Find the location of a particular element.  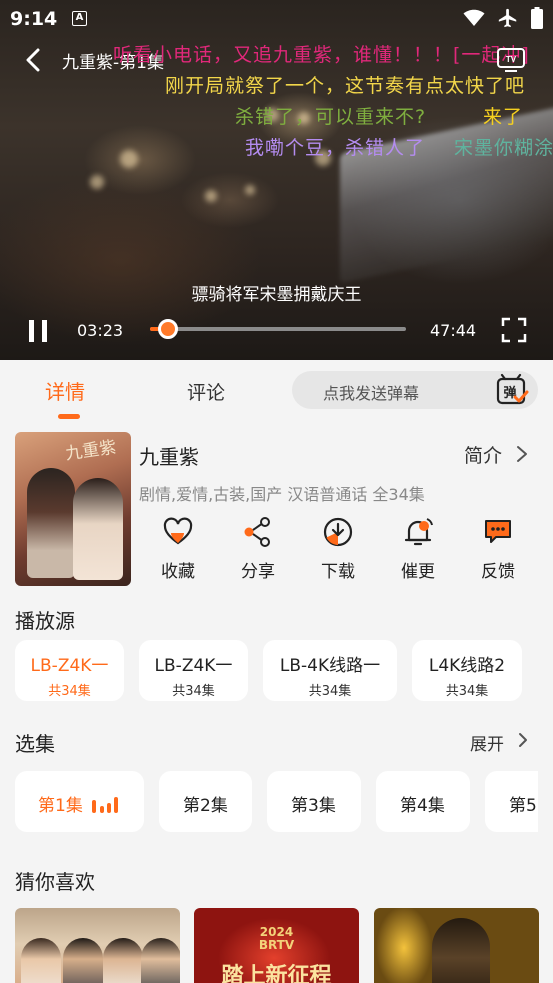

battery-icon is located at coordinates (537, 18).